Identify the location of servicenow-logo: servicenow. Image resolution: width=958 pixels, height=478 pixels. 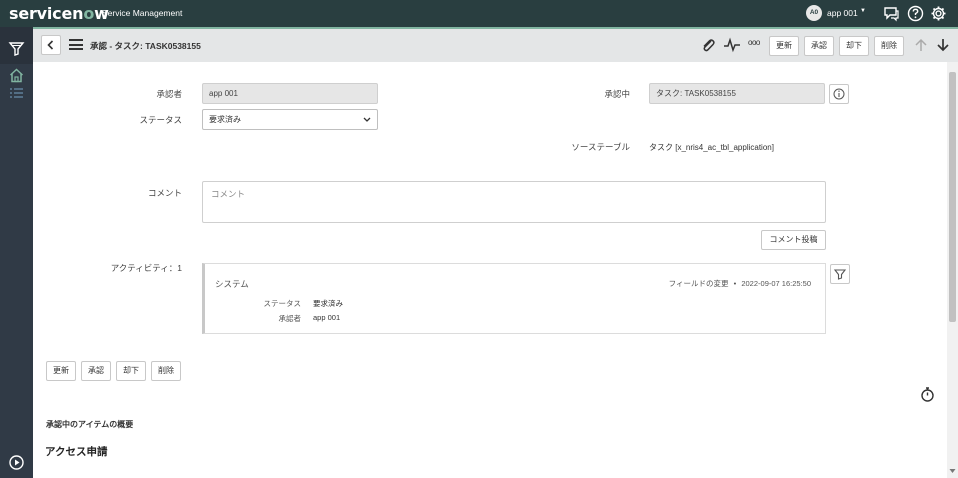
(59, 13).